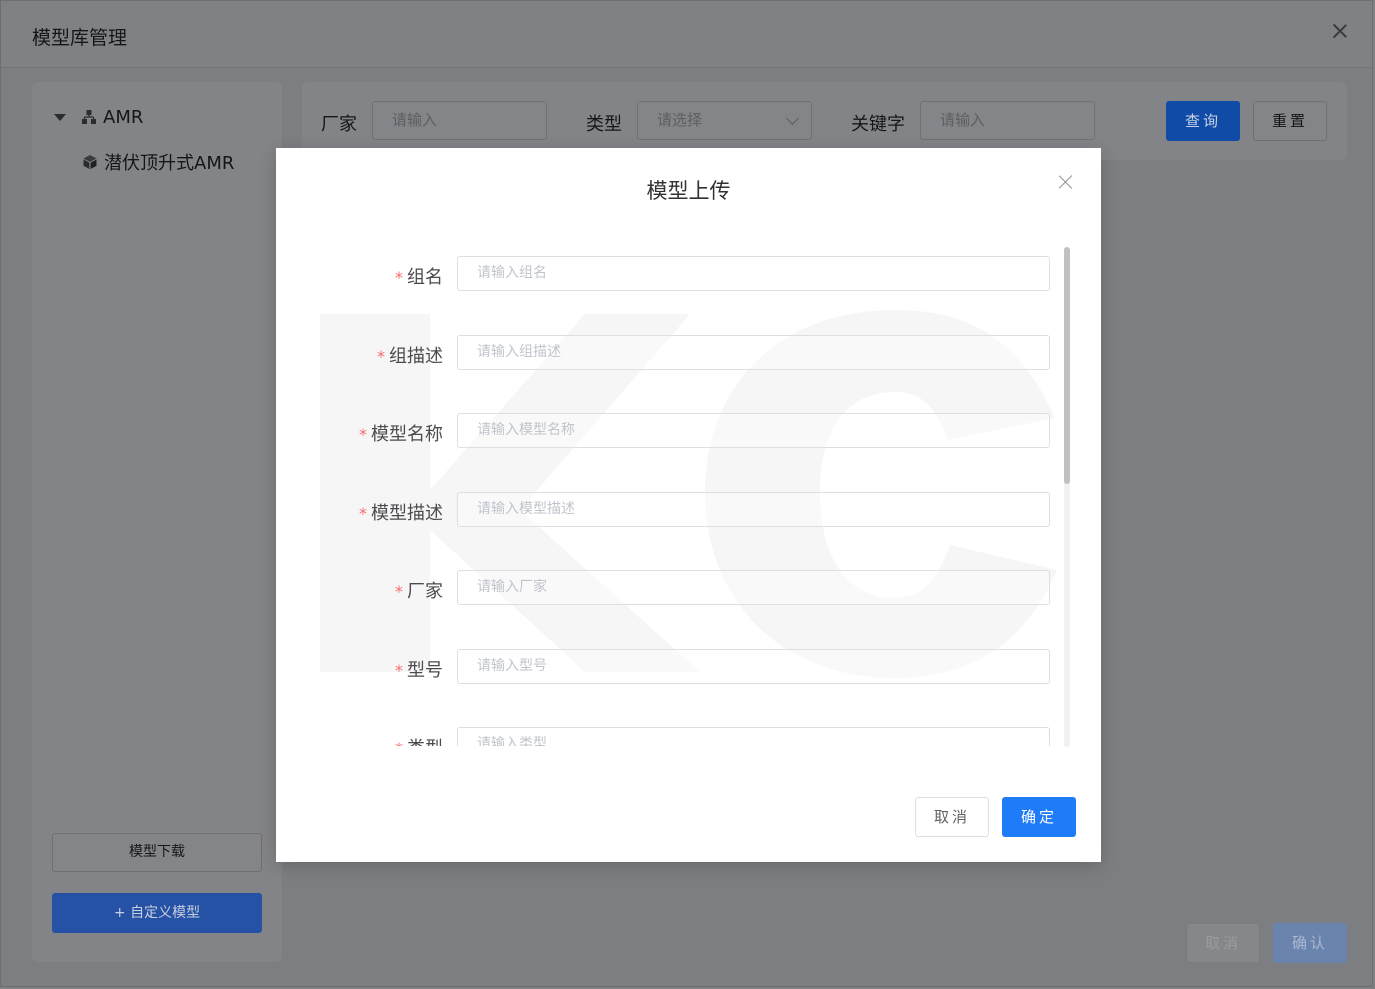 The width and height of the screenshot is (1375, 989). I want to click on field-label-text: 厂家, so click(425, 591).